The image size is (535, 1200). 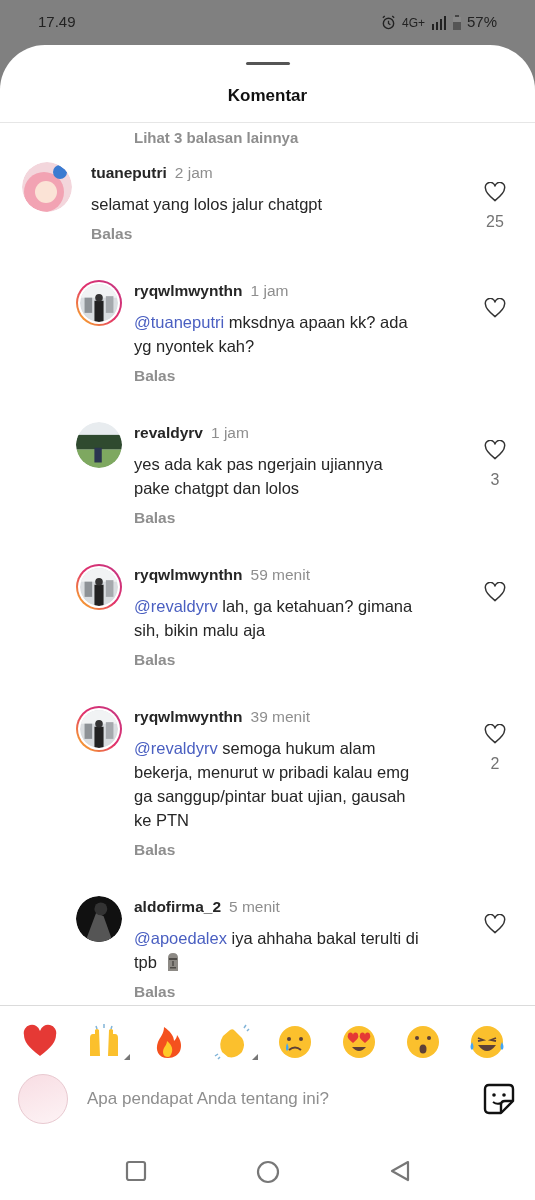 What do you see at coordinates (216, 138) in the screenshot?
I see `view-more-replies-link: Lihat 3 balasan lainnya` at bounding box center [216, 138].